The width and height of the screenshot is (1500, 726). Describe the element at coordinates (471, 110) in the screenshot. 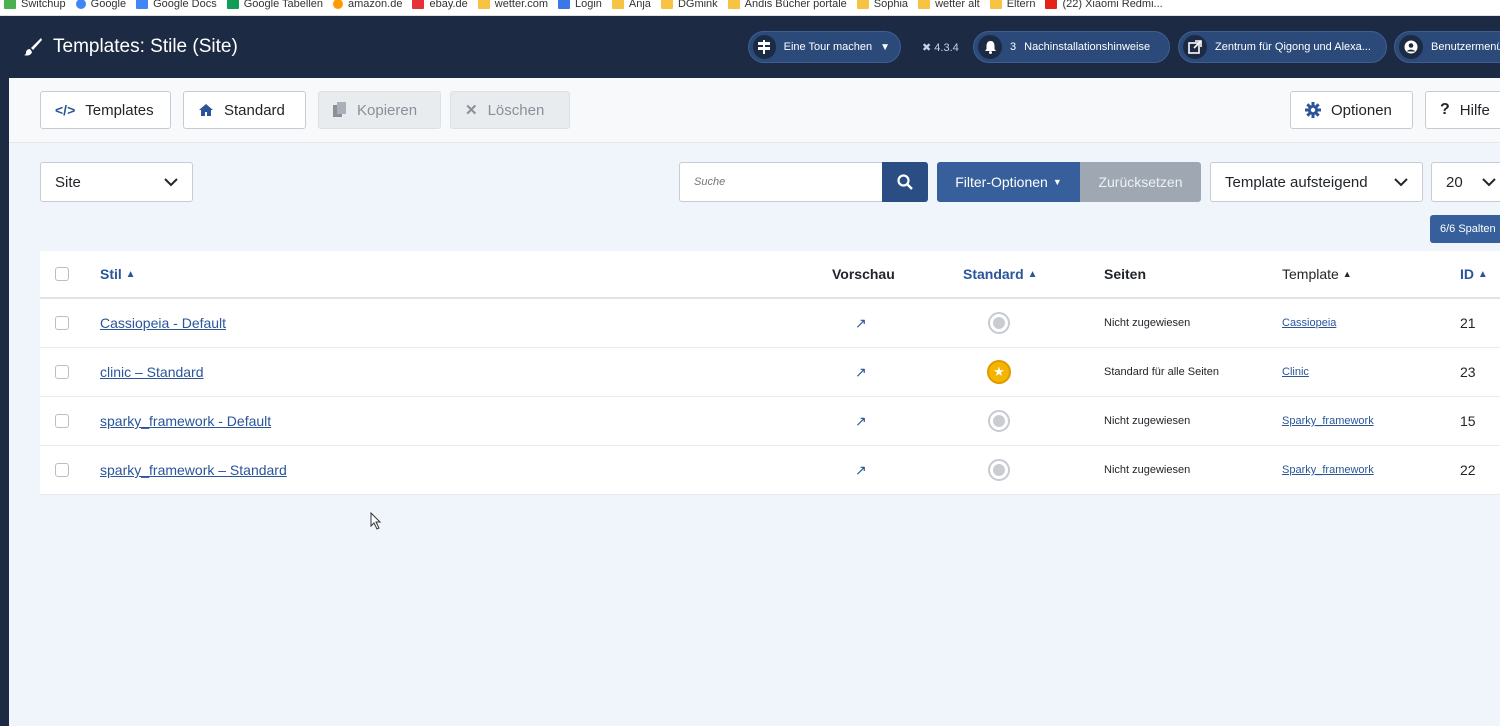

I see `times-icon: ✕` at that location.